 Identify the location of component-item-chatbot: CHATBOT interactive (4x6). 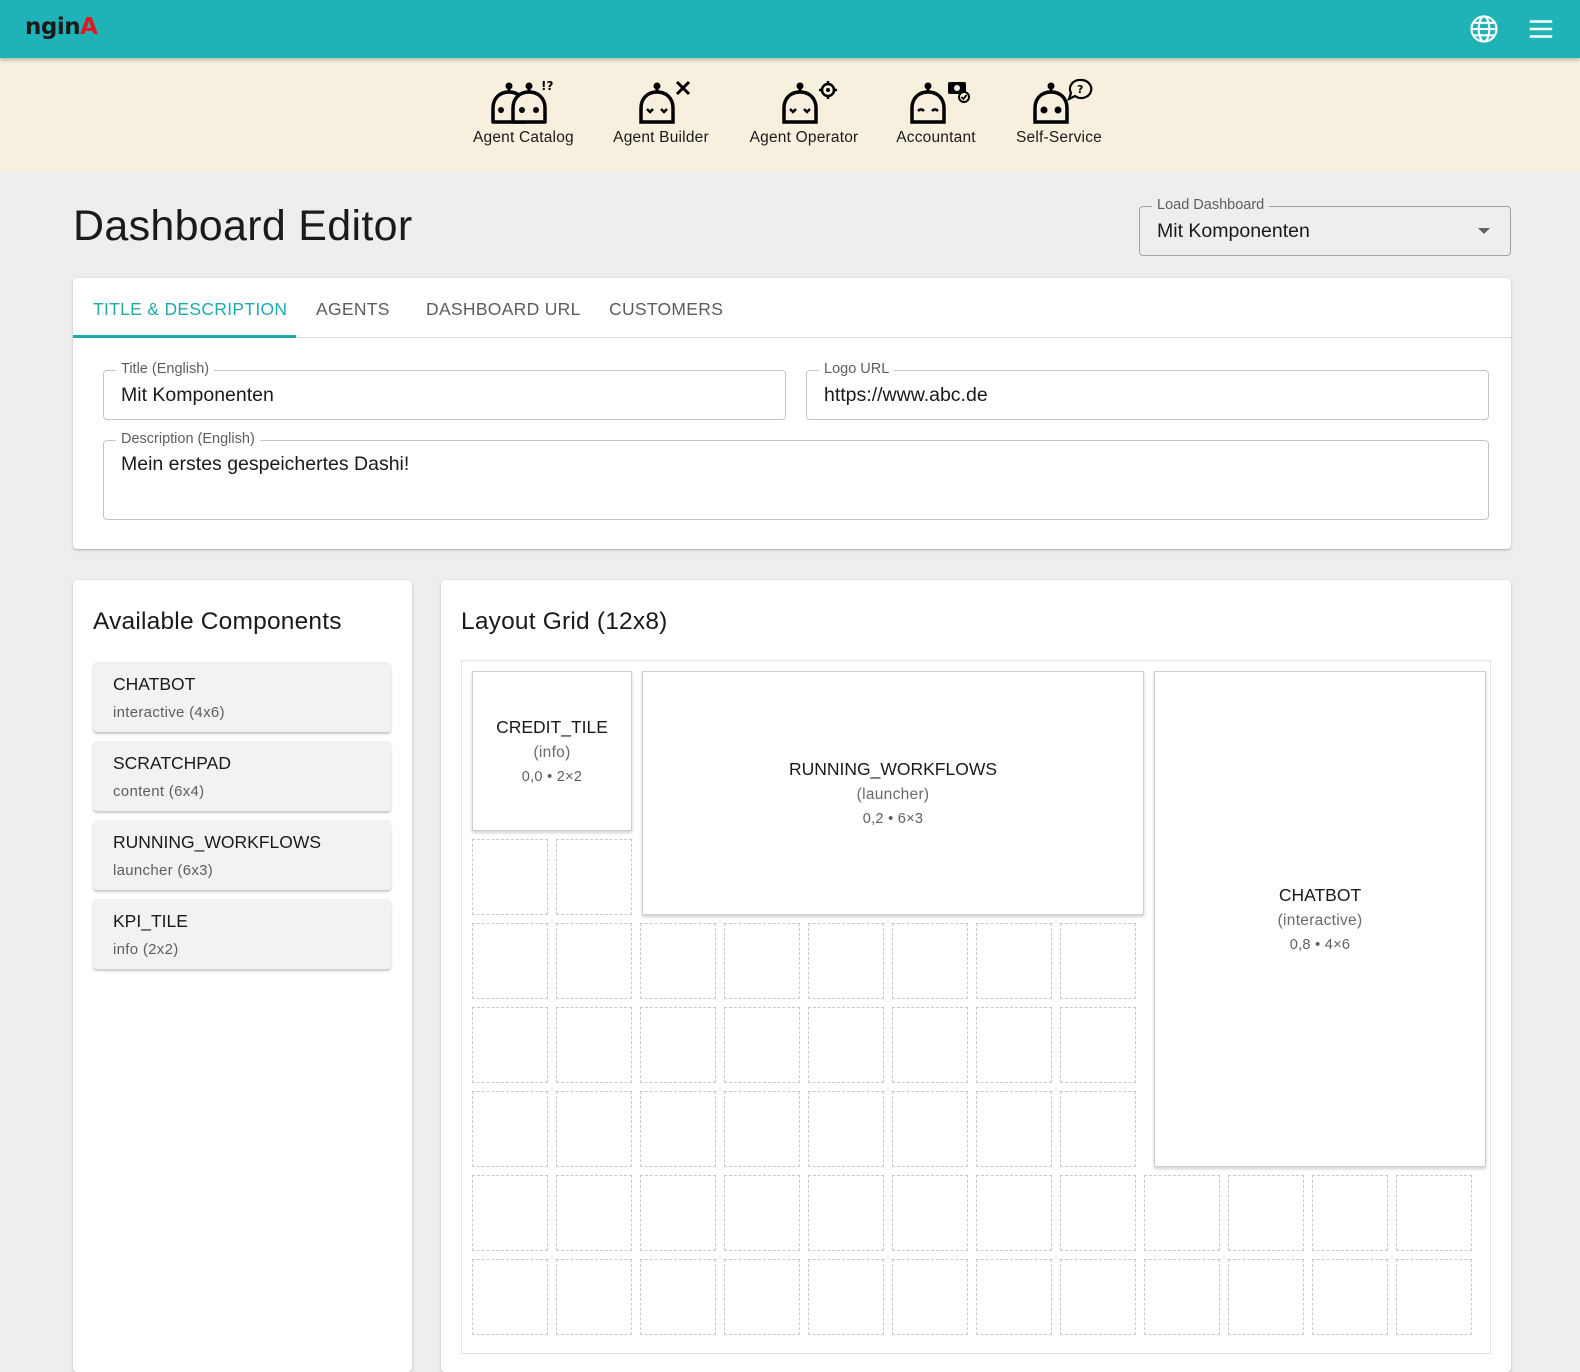
(242, 697).